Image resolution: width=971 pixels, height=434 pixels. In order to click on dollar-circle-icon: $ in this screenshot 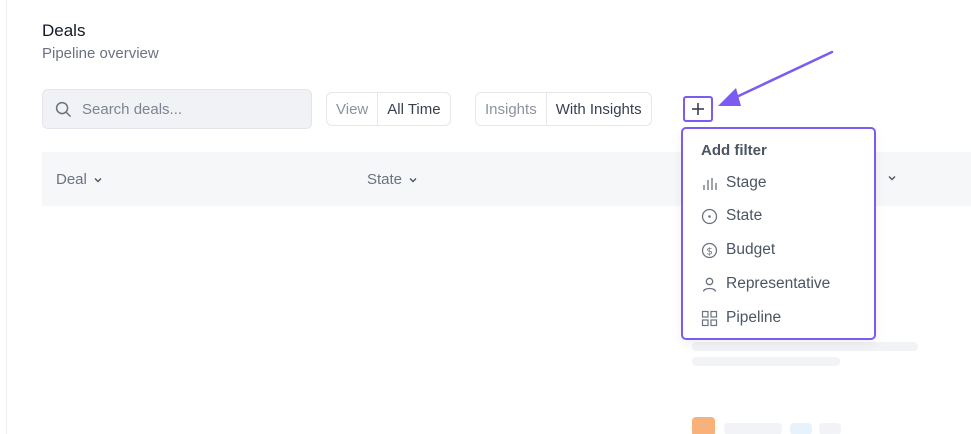, I will do `click(709, 250)`.